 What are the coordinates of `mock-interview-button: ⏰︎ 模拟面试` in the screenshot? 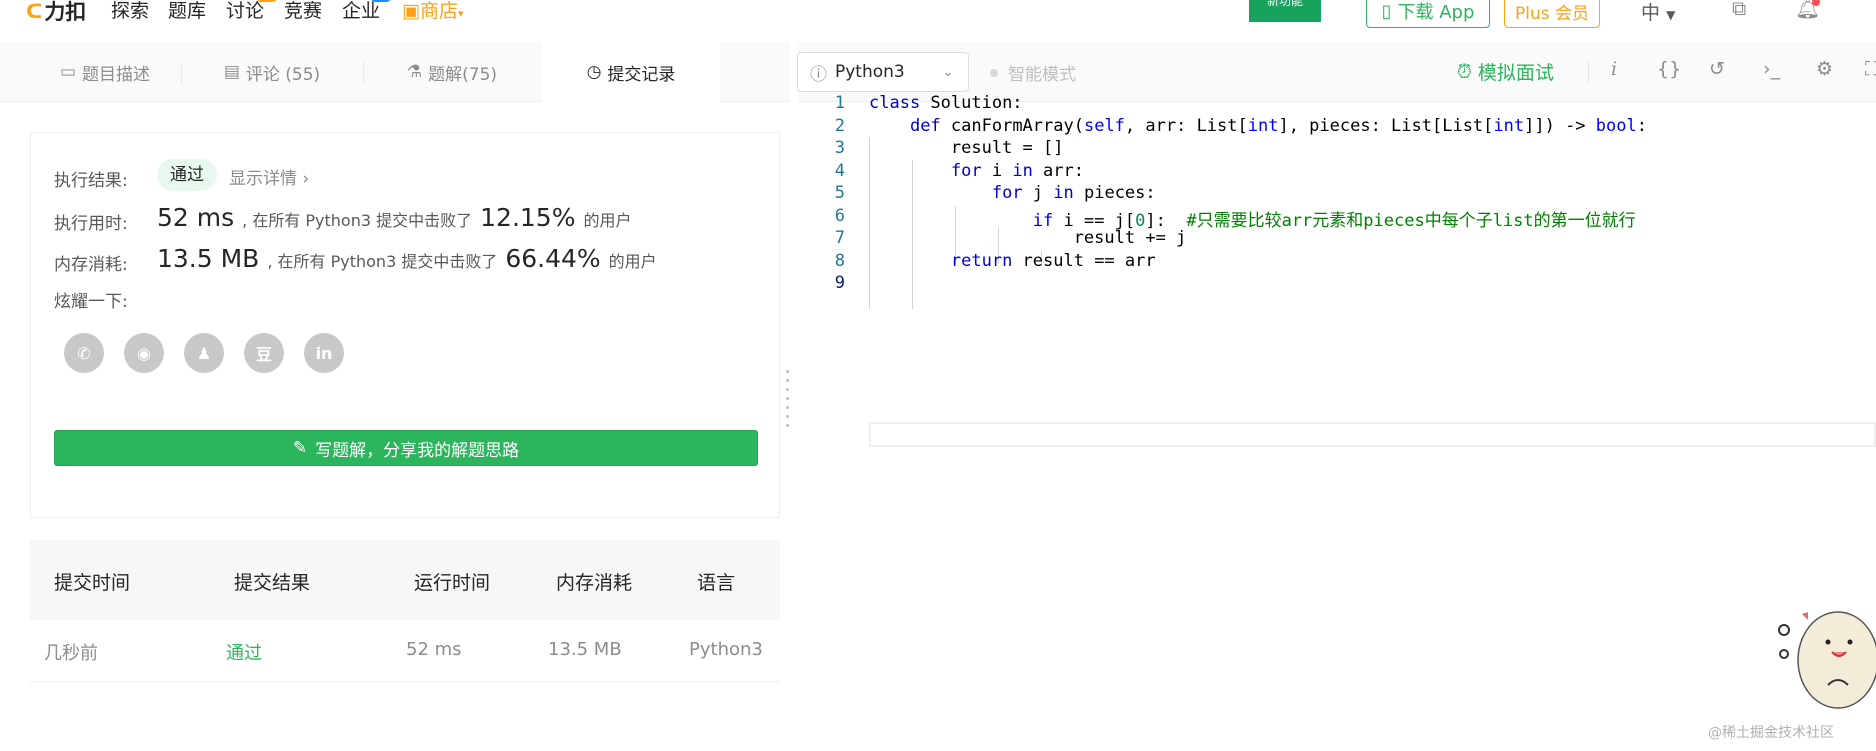 It's located at (1505, 71).